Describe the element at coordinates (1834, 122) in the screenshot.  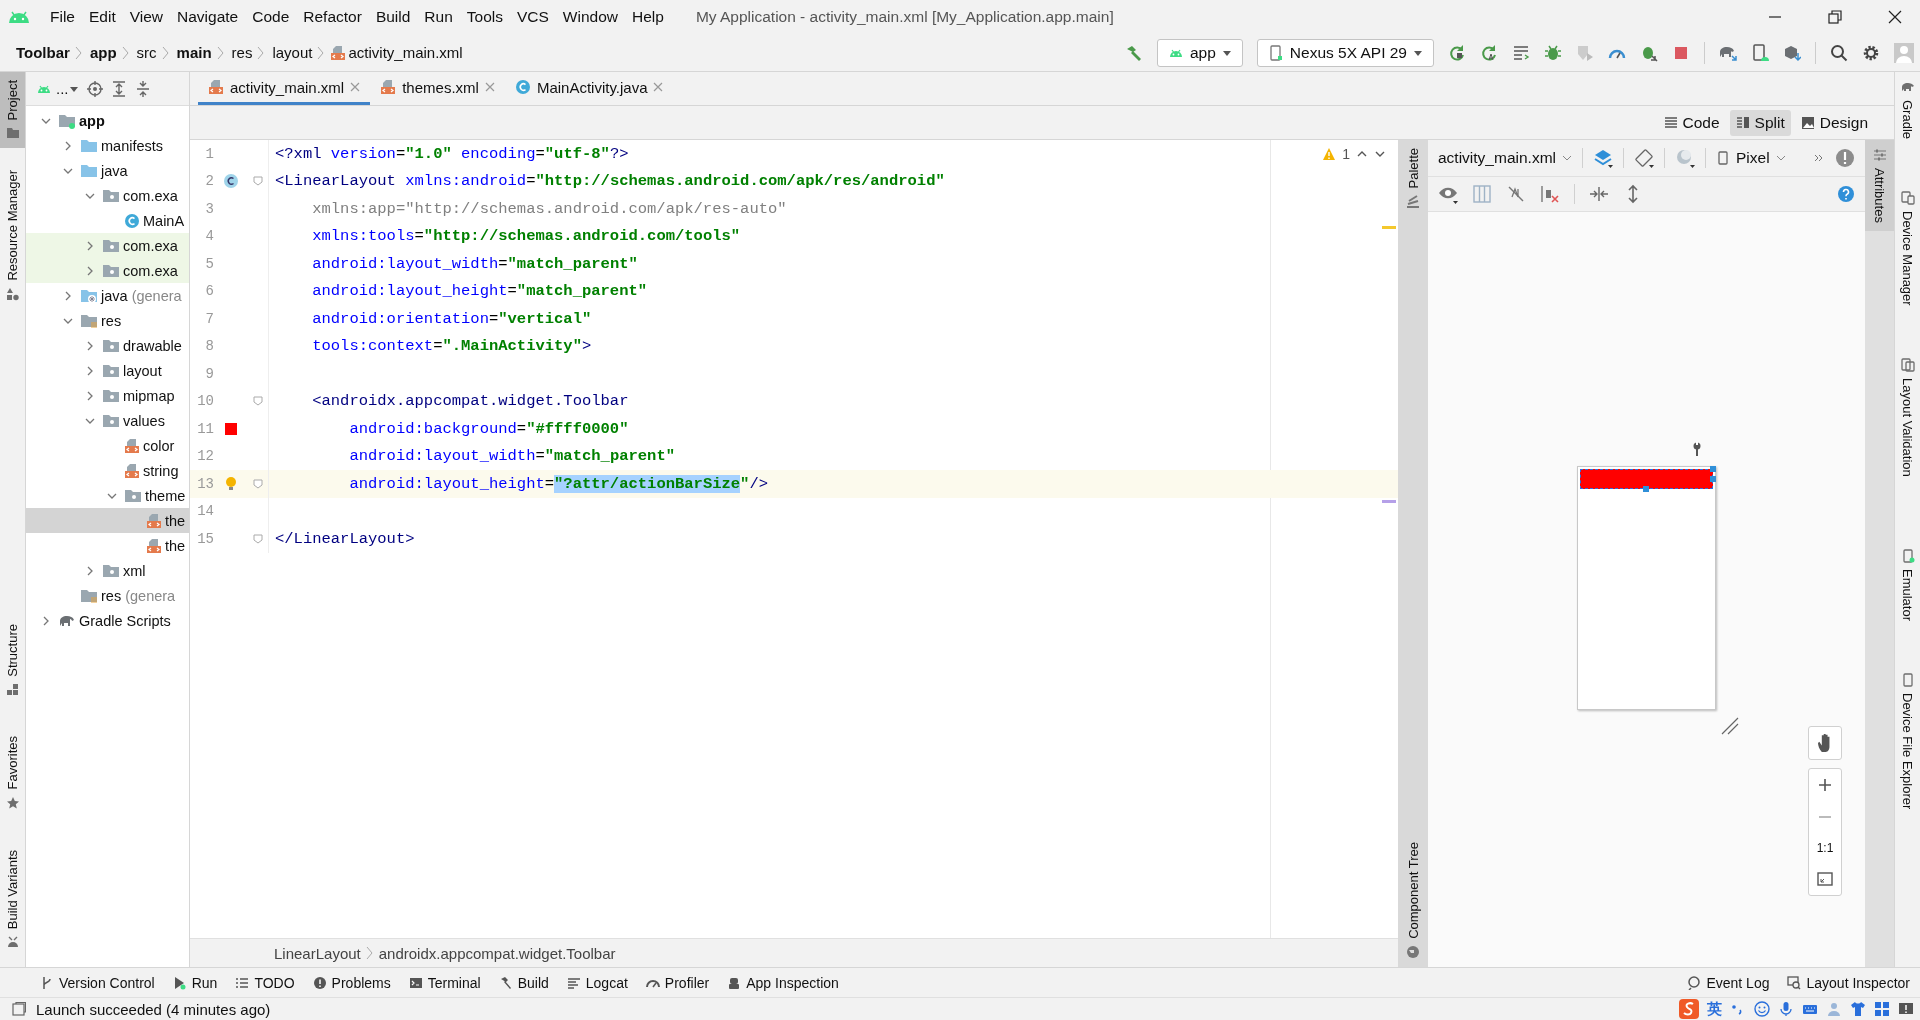
I see `view-mode-button: Design` at that location.